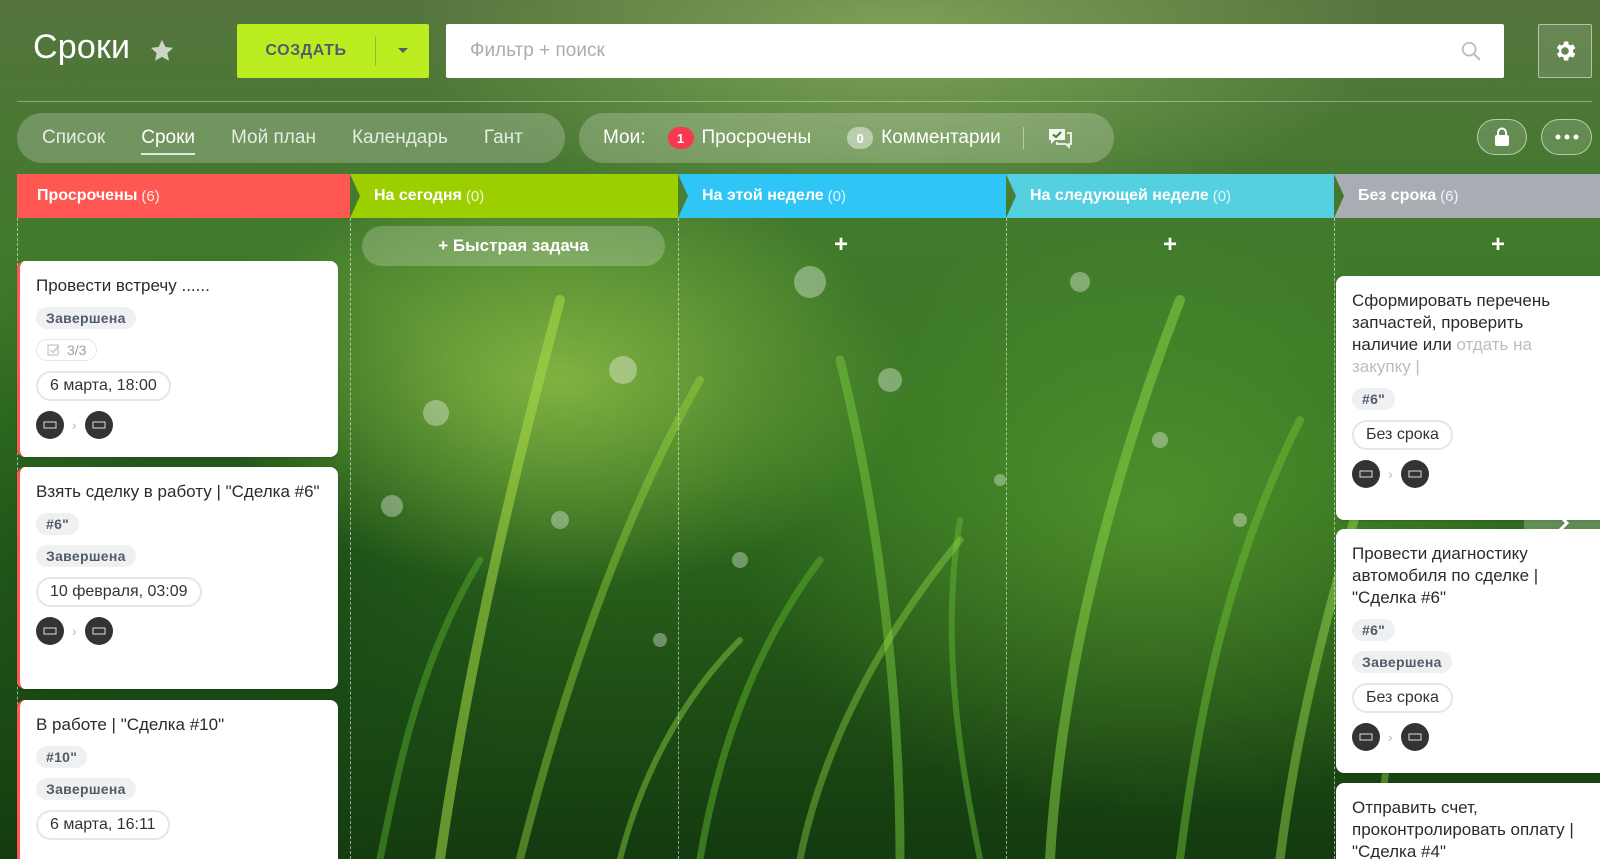 The image size is (1600, 859). I want to click on caret-down-icon, so click(402, 50).